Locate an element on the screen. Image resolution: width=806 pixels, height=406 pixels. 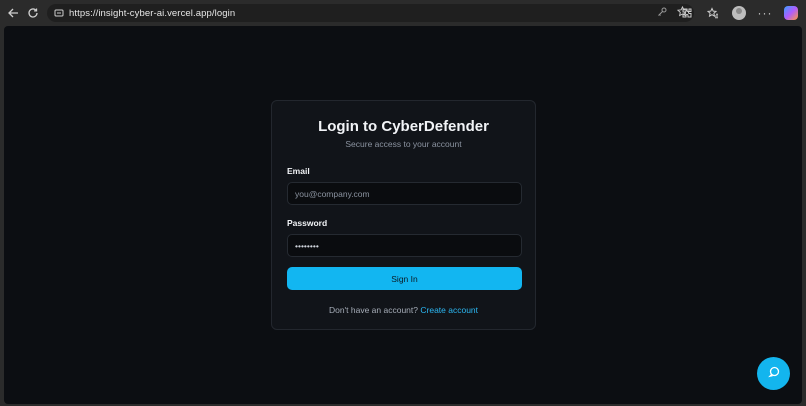
profile-avatar is located at coordinates (739, 13).